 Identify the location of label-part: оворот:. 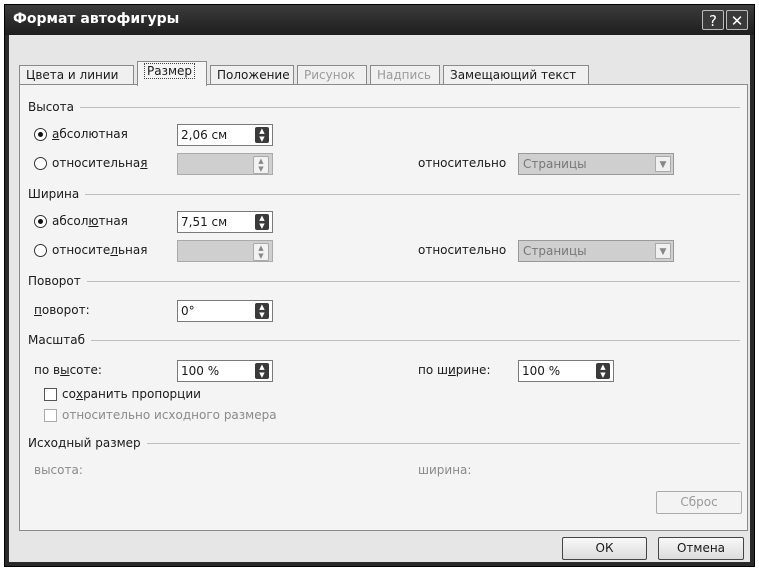
(65, 310).